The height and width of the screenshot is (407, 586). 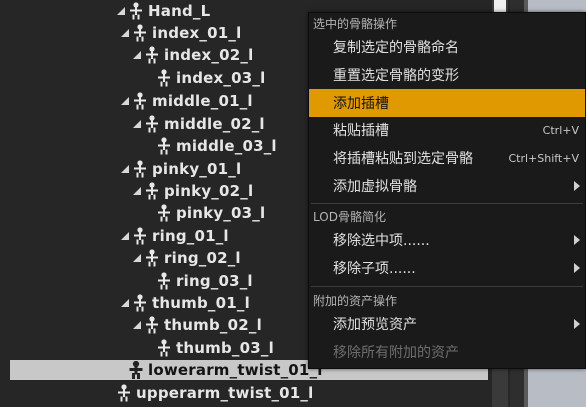 I want to click on bone-label: pinky_03_l, so click(x=221, y=213).